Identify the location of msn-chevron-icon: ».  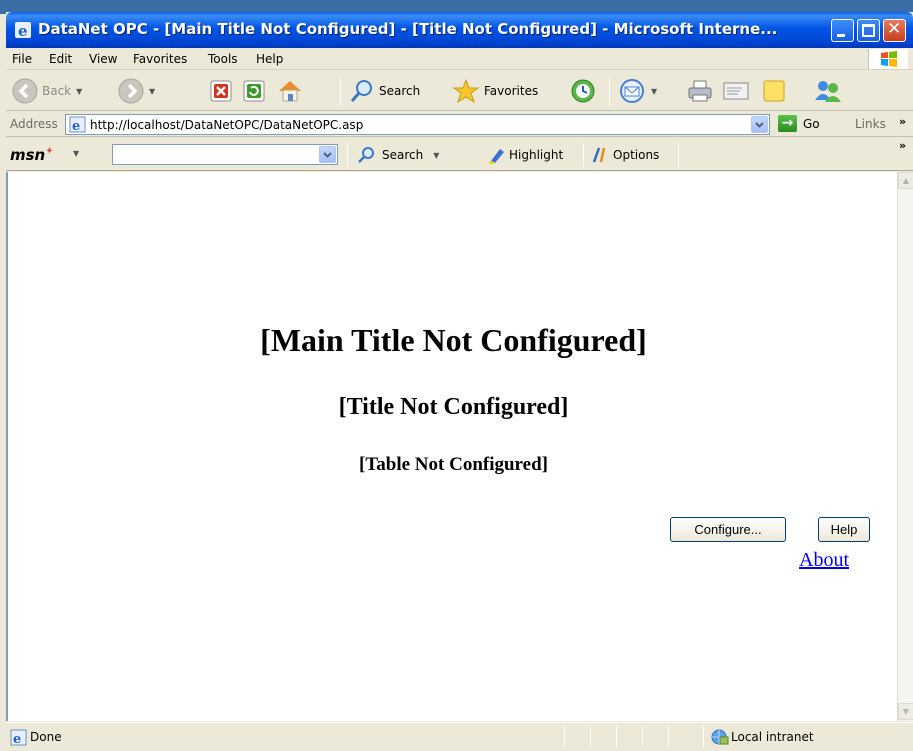
(902, 145).